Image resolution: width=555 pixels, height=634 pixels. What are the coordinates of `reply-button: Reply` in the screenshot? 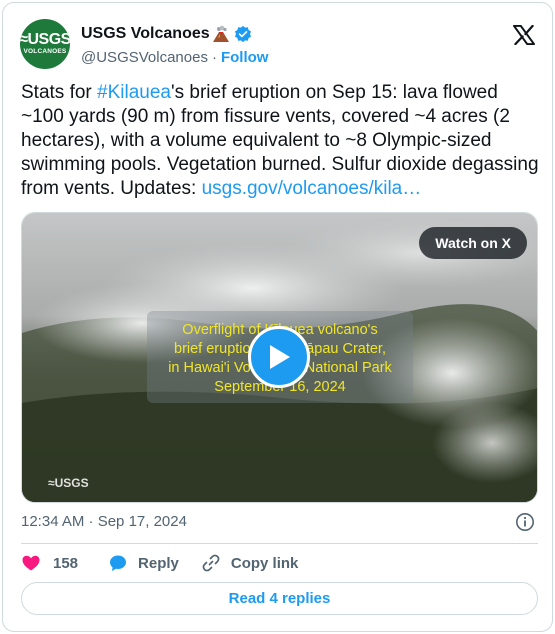 It's located at (143, 563).